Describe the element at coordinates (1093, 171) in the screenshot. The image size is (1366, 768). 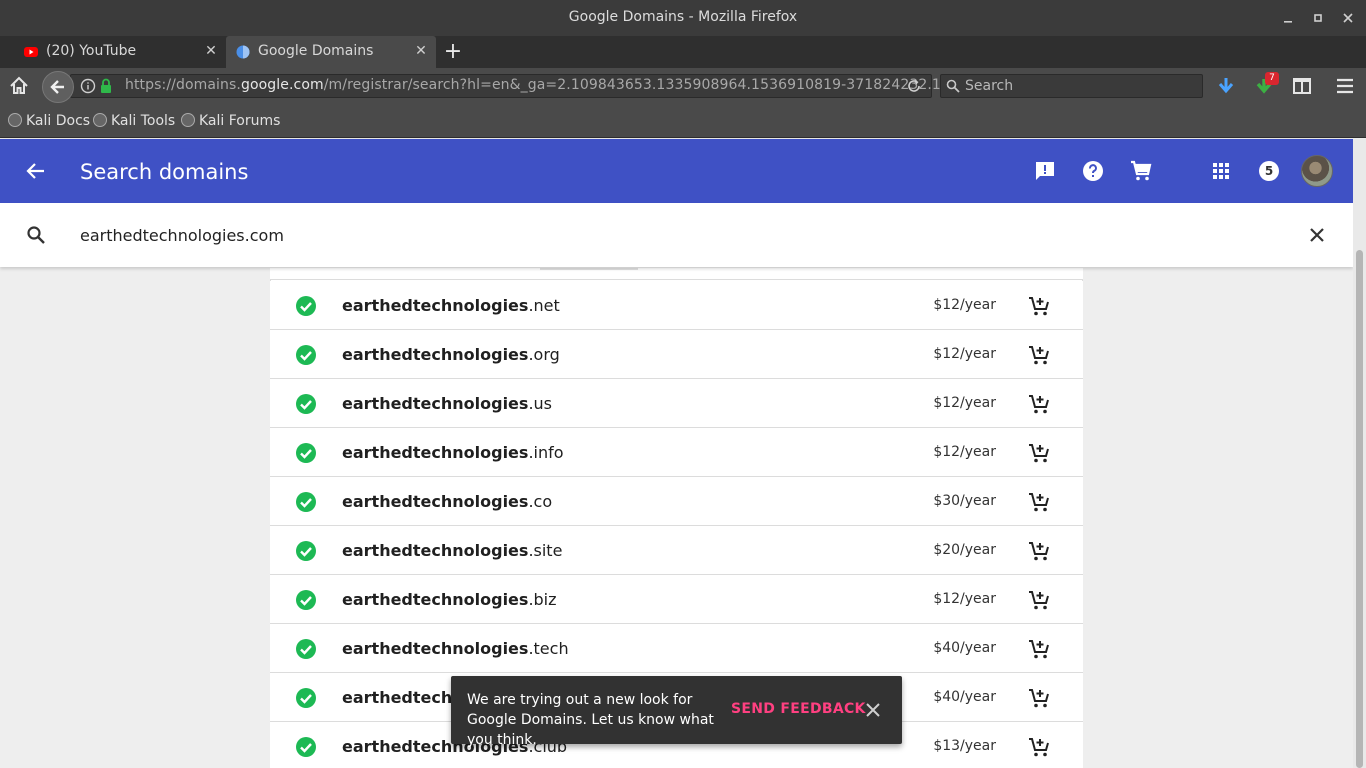
I see `help-icon` at that location.